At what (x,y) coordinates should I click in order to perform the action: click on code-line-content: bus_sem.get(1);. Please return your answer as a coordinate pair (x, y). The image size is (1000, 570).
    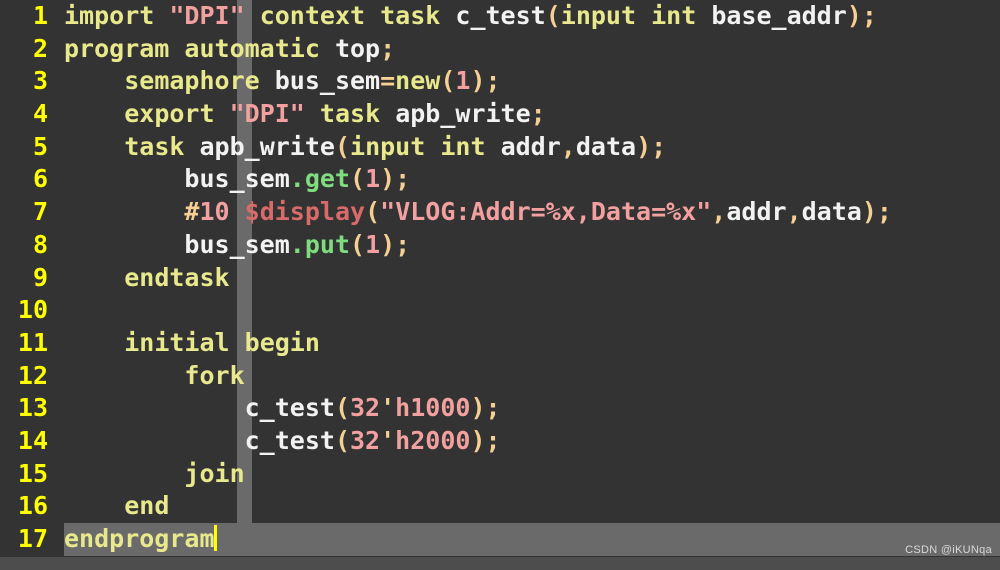
    Looking at the image, I should click on (237, 179).